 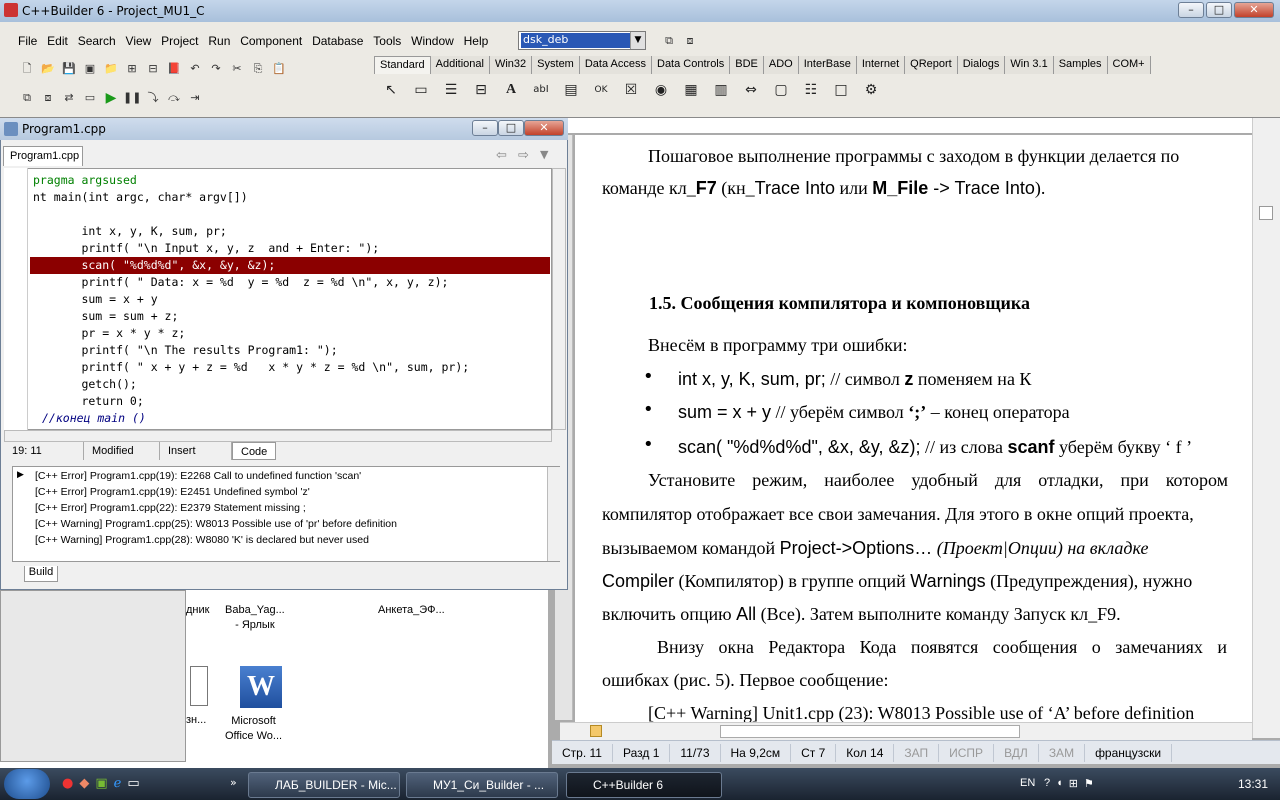 What do you see at coordinates (84, 783) in the screenshot?
I see `antivirus-icon: ◆` at bounding box center [84, 783].